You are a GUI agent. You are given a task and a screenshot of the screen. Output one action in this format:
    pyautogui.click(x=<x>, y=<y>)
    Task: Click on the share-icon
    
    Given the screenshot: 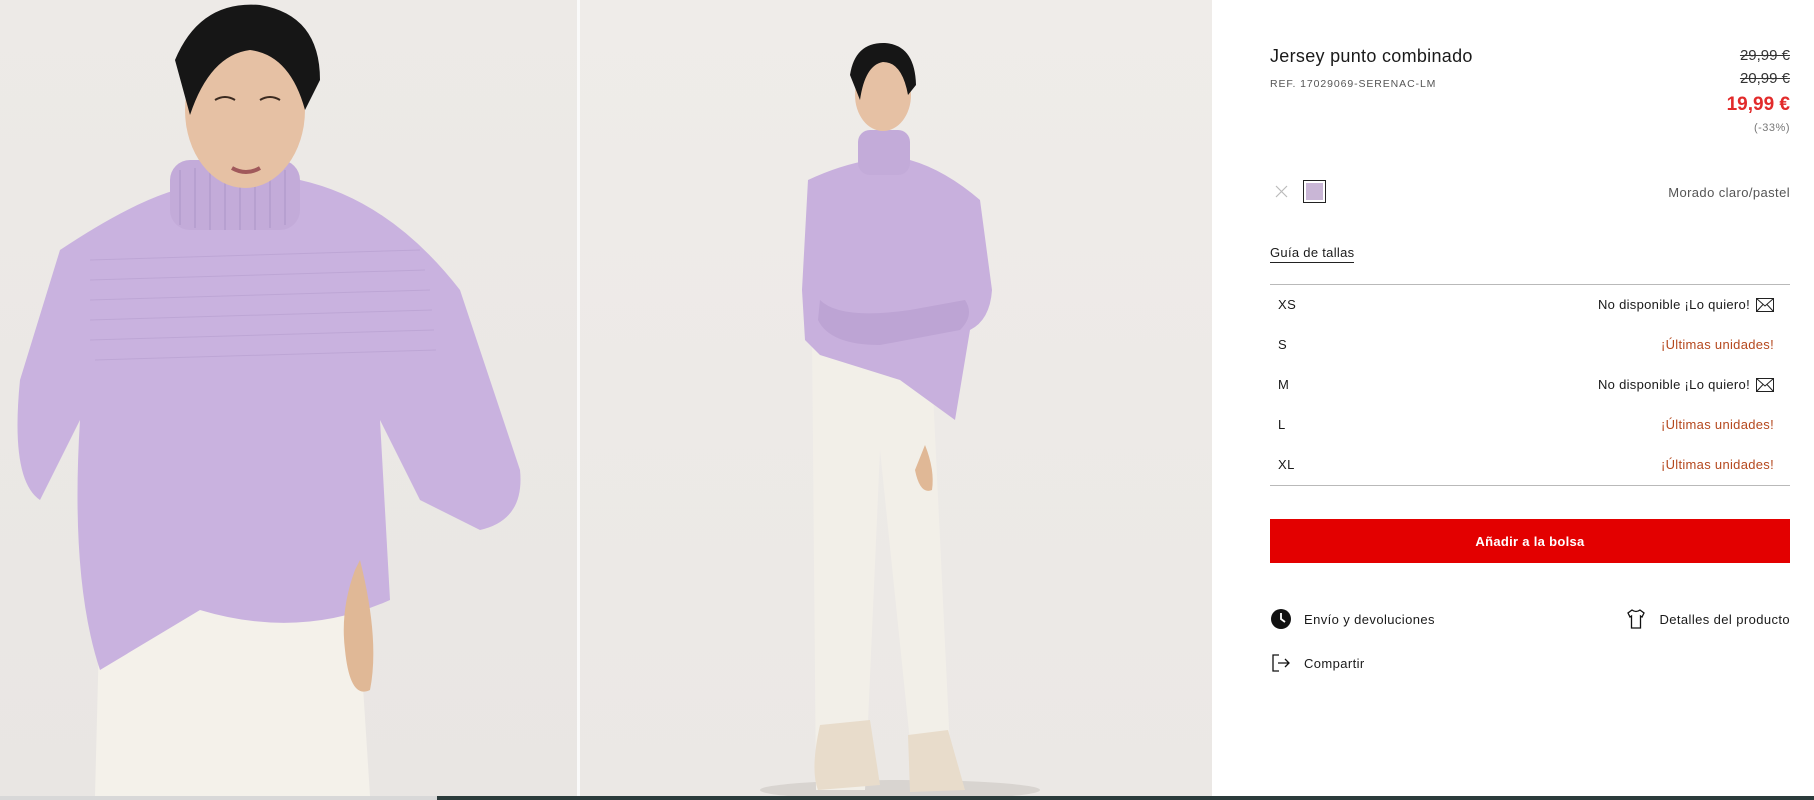 What is the action you would take?
    pyautogui.click(x=1281, y=663)
    